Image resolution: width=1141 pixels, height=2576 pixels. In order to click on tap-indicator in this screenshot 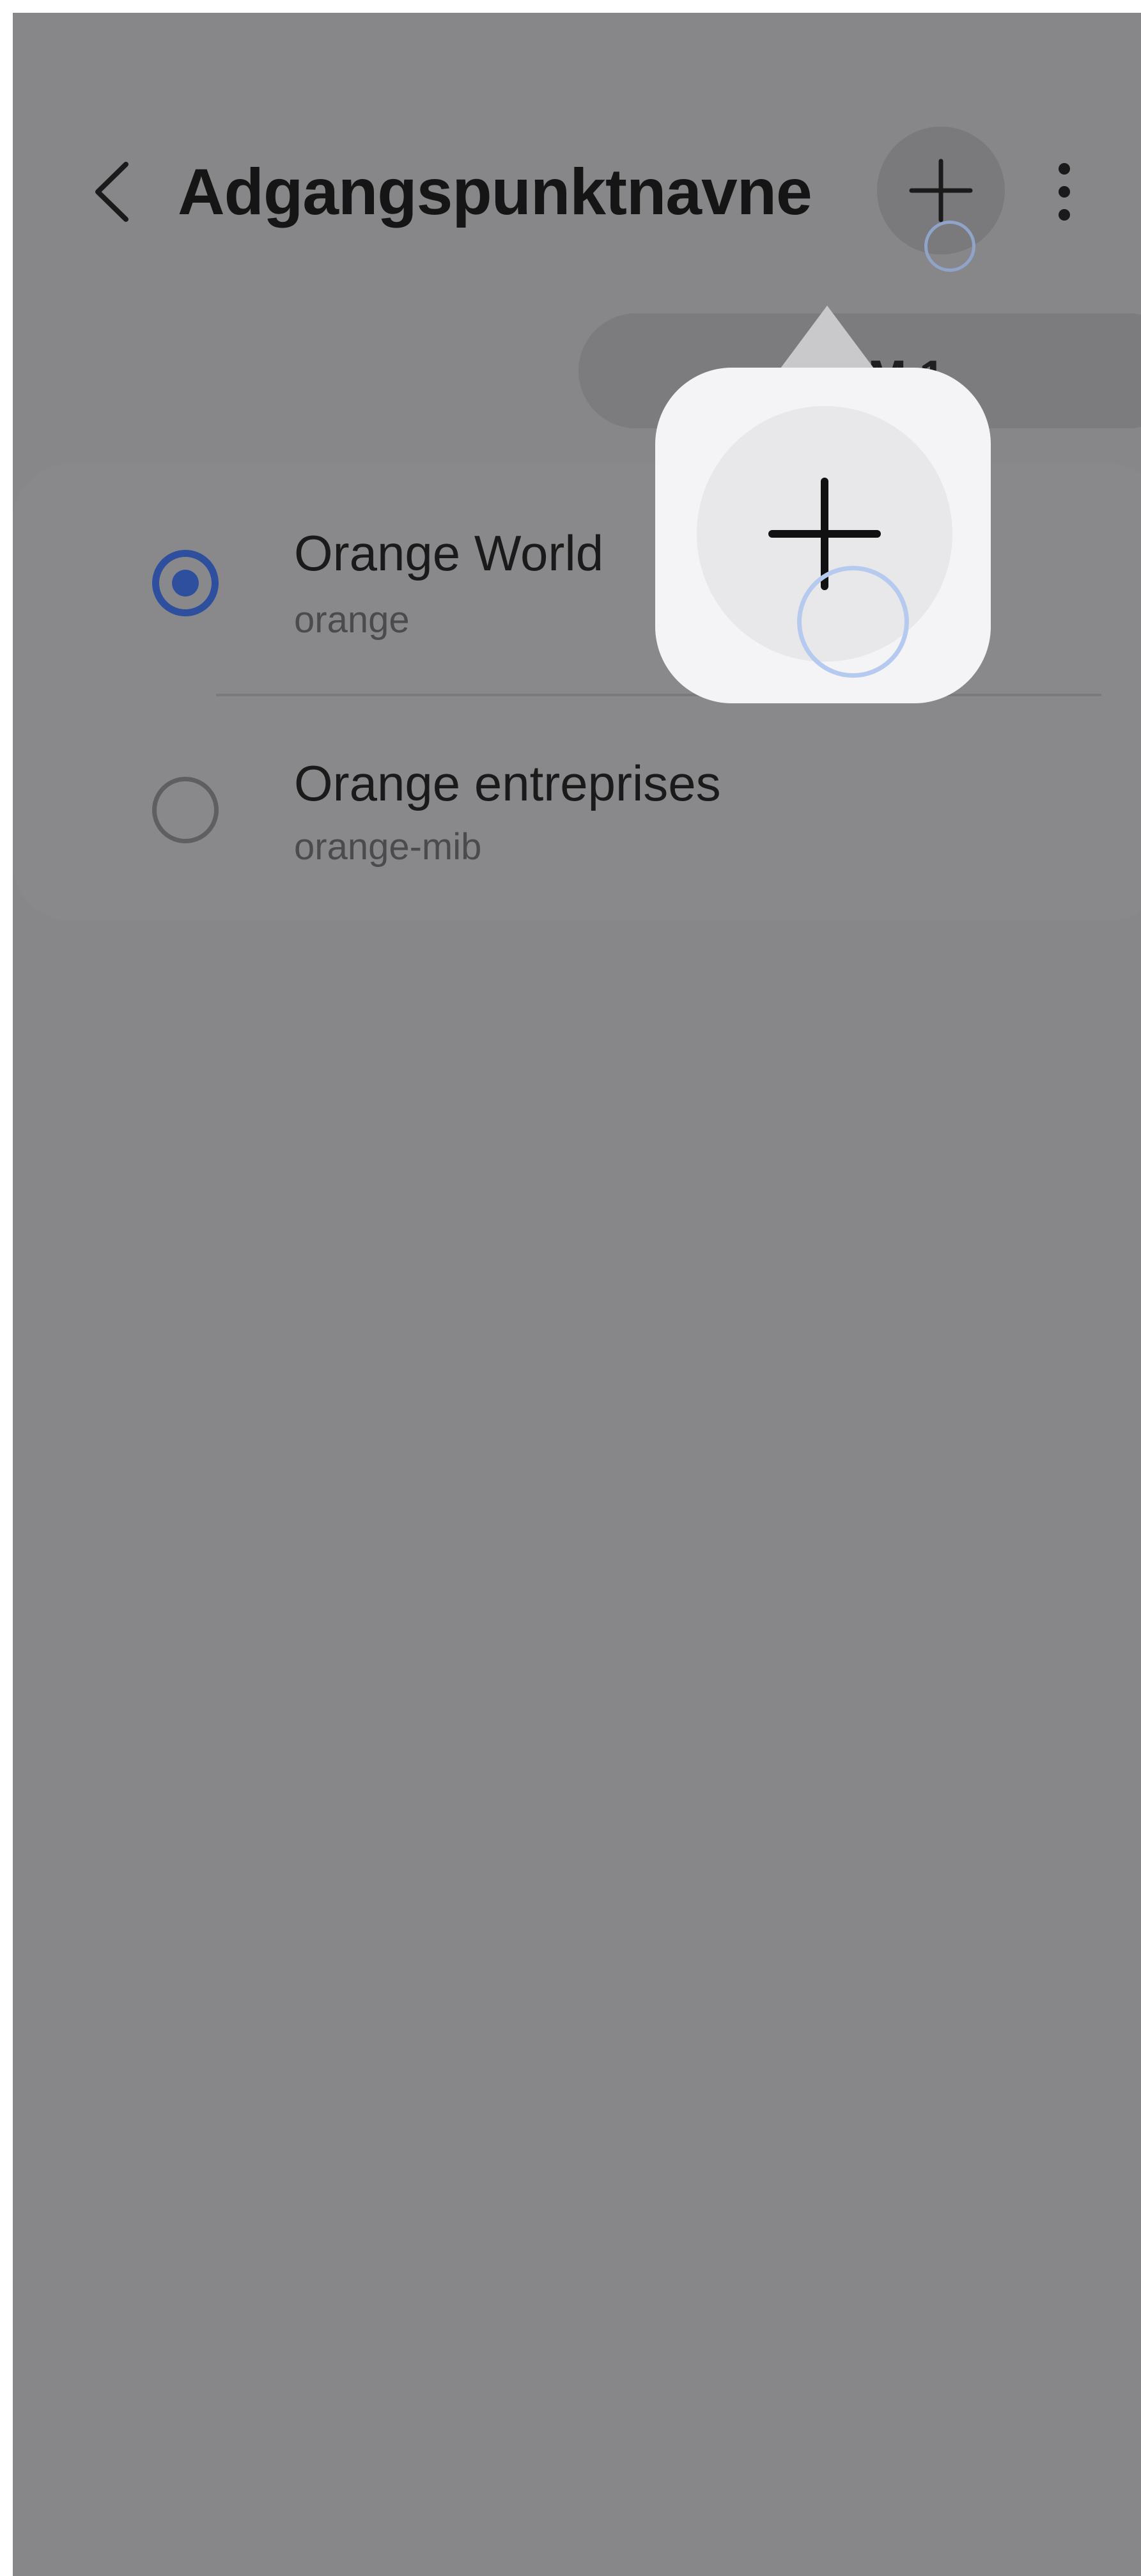, I will do `click(949, 247)`.